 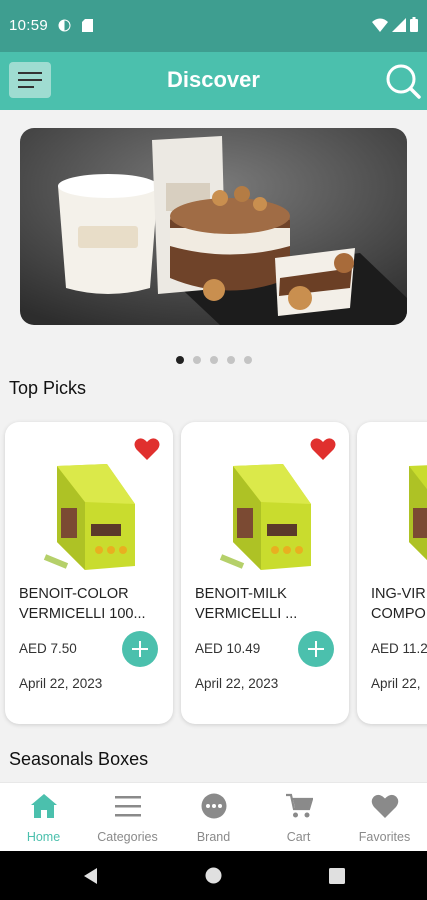 I want to click on nav-item-brand: Brand, so click(x=213, y=817).